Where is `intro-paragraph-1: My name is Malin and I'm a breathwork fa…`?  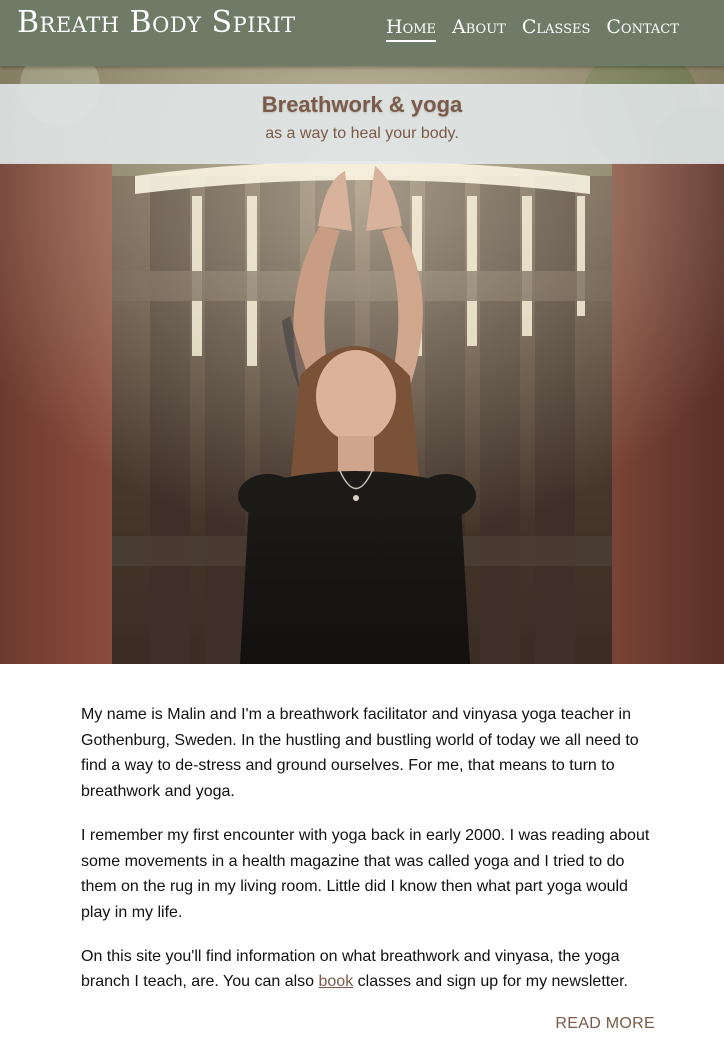 intro-paragraph-1: My name is Malin and I'm a breathwork fa… is located at coordinates (360, 753).